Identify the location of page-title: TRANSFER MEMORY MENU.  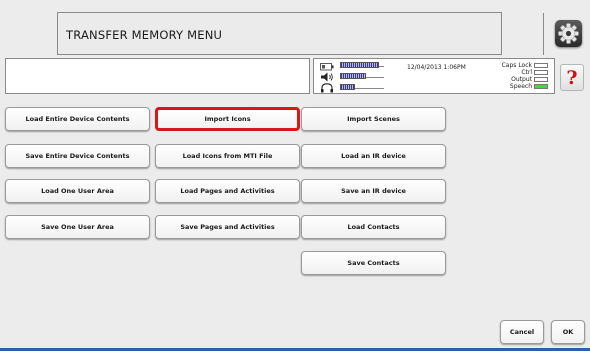
(144, 35).